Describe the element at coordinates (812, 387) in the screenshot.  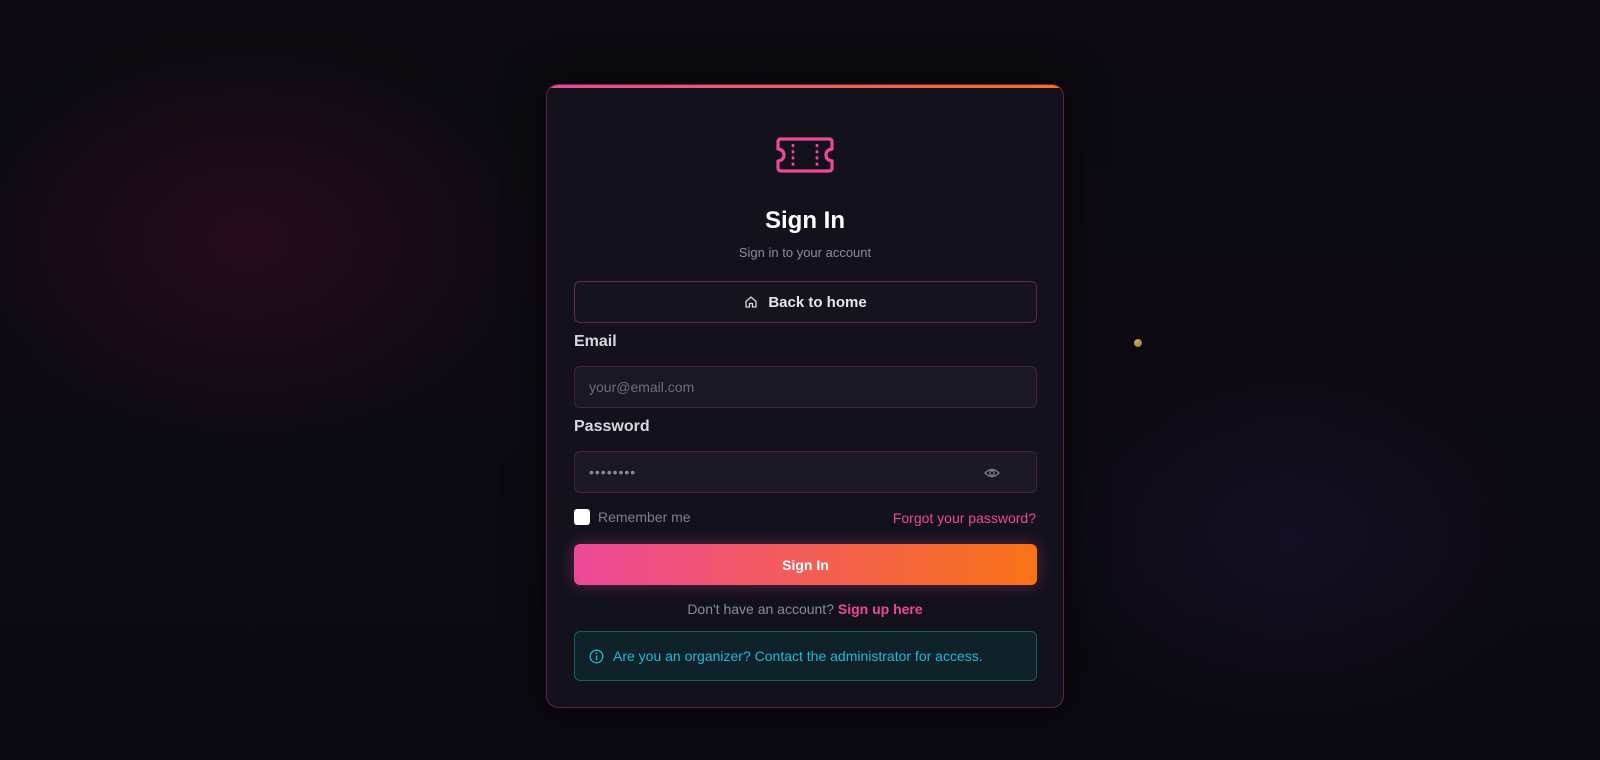
I see `email-field` at that location.